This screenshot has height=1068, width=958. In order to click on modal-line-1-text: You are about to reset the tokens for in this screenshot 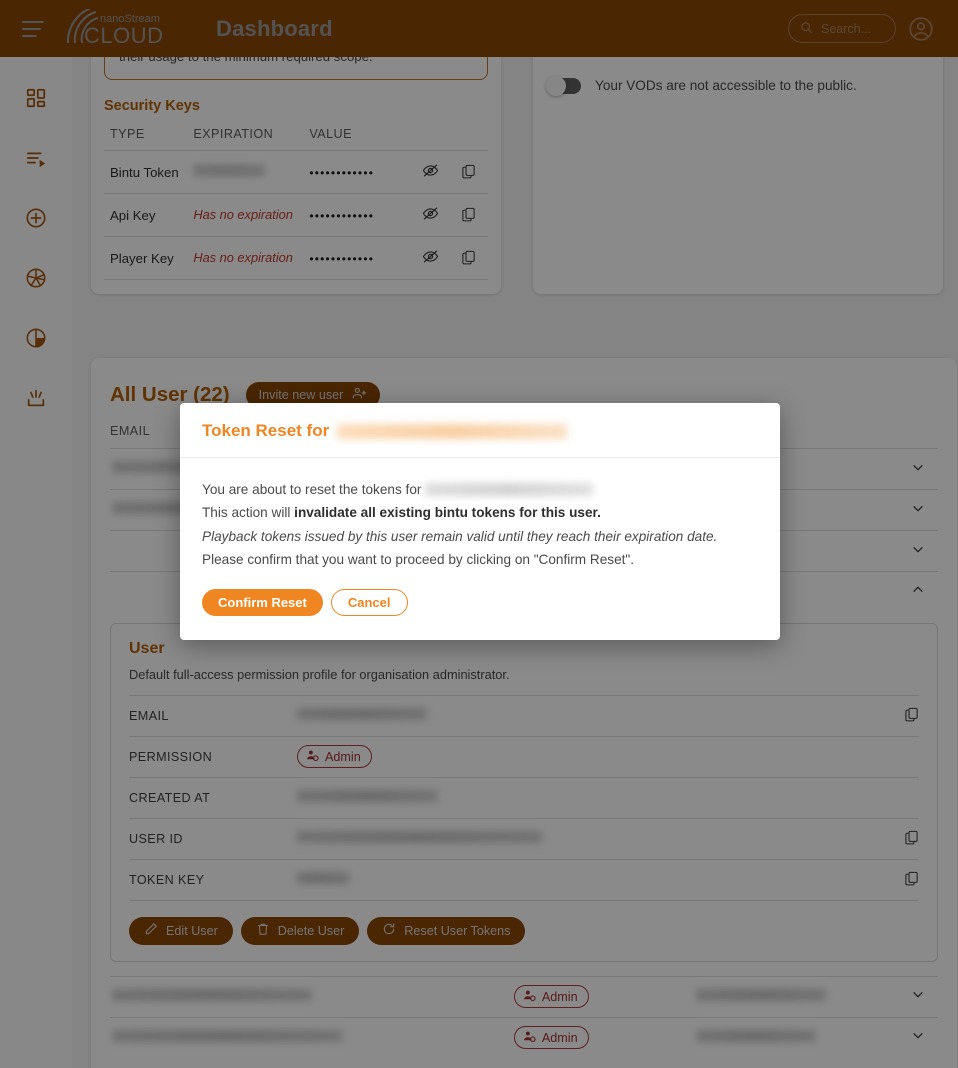, I will do `click(312, 489)`.